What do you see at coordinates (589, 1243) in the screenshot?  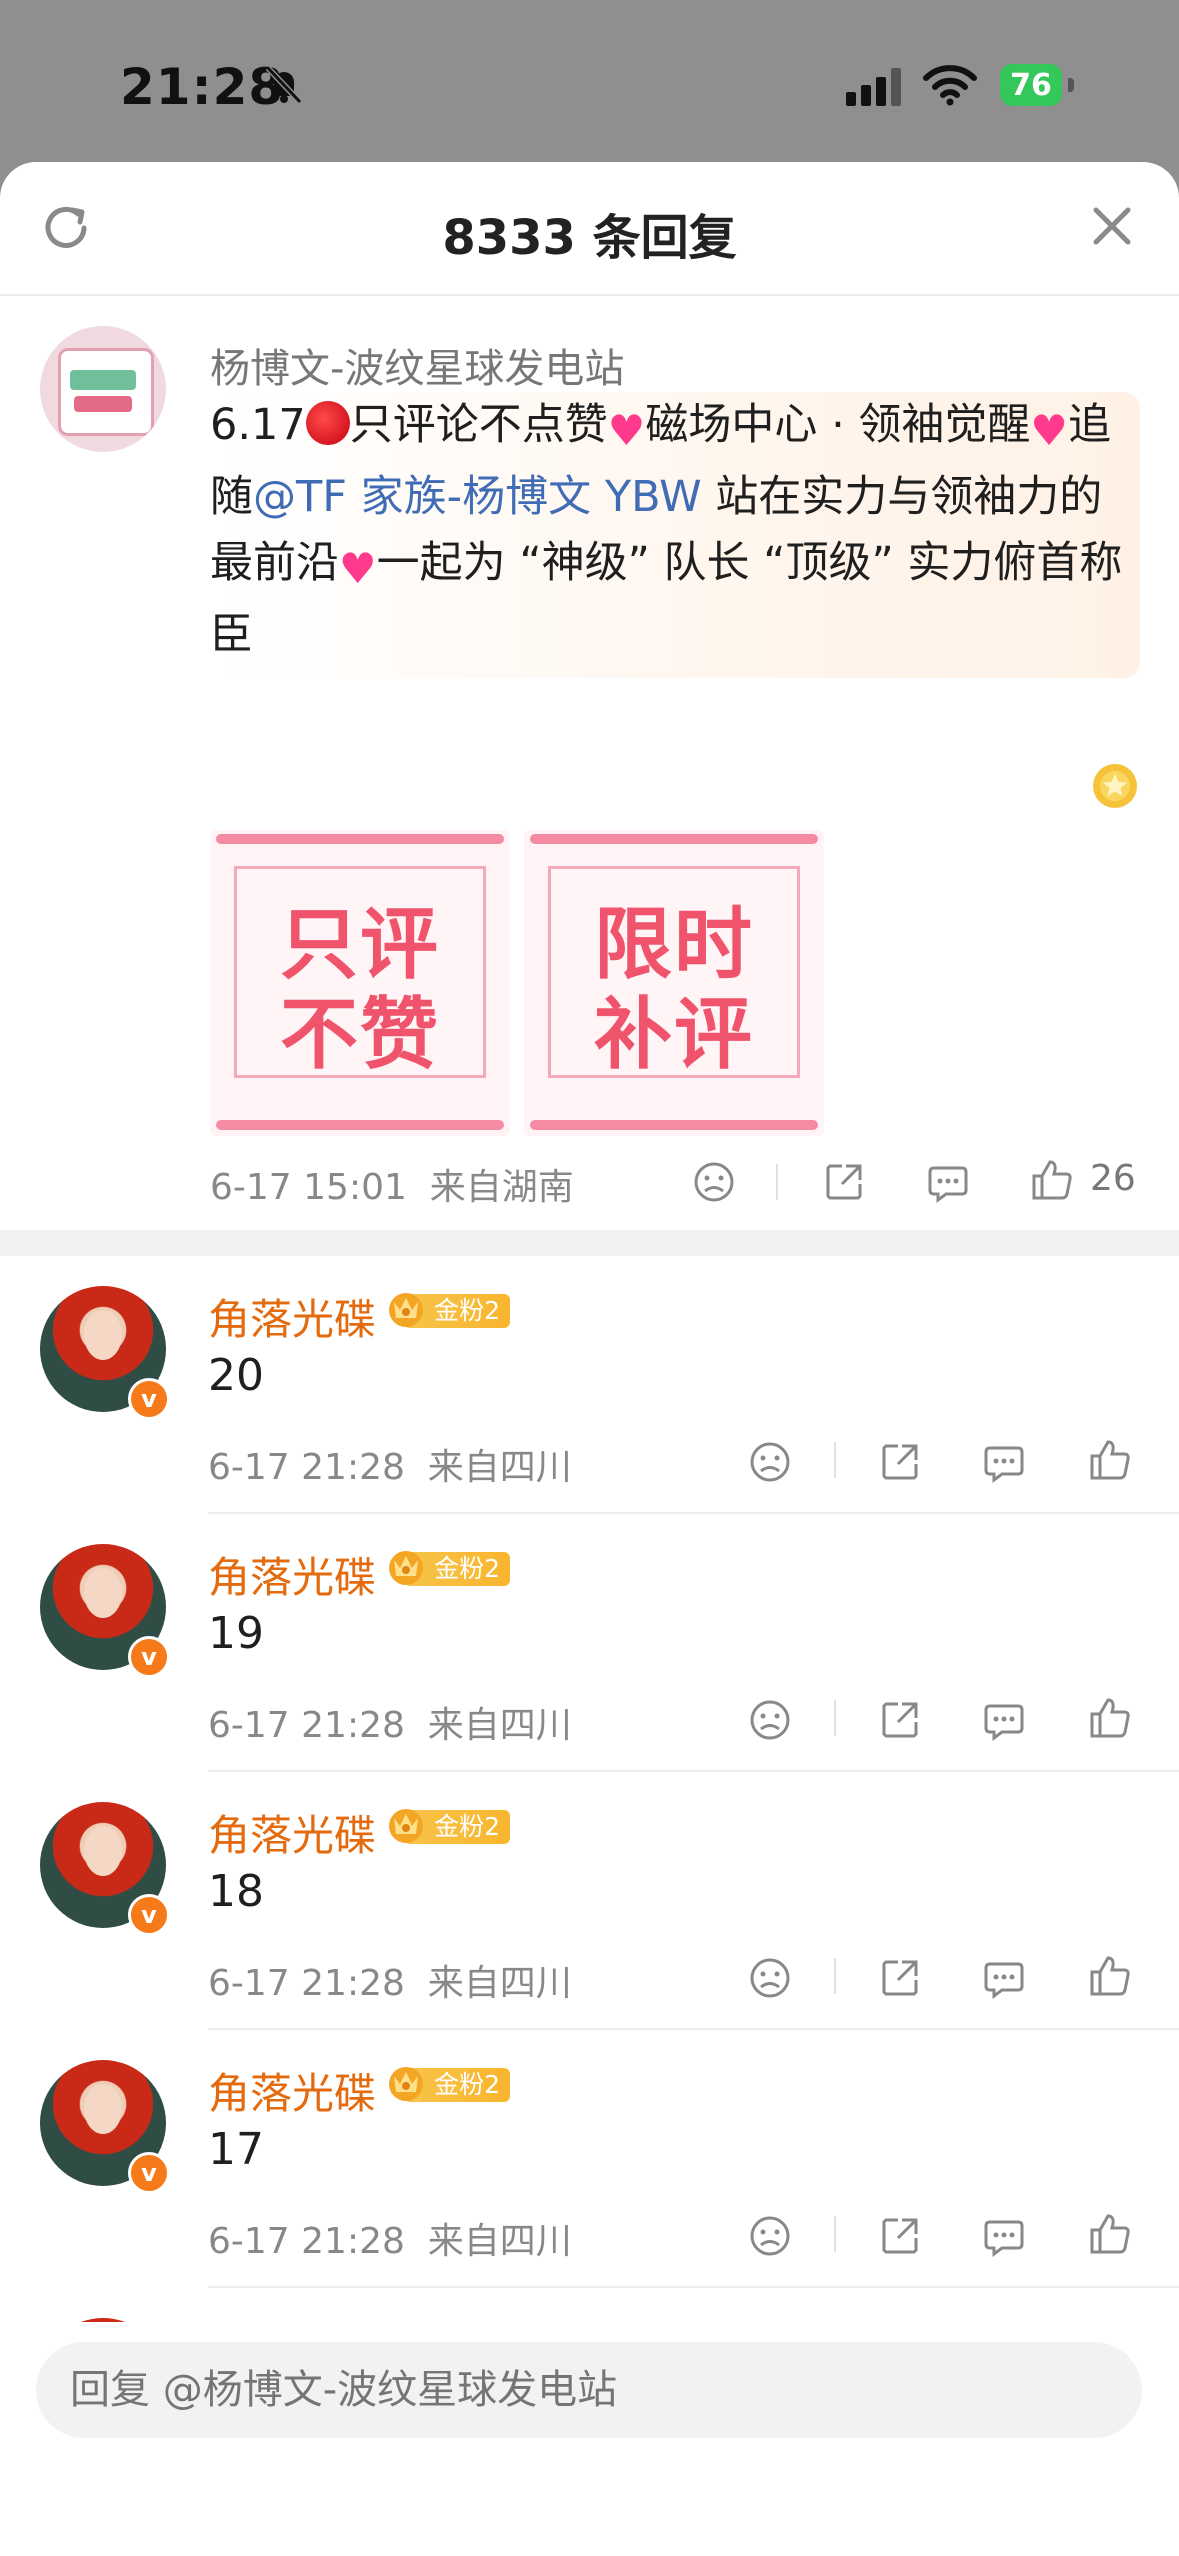 I see `section-divider` at bounding box center [589, 1243].